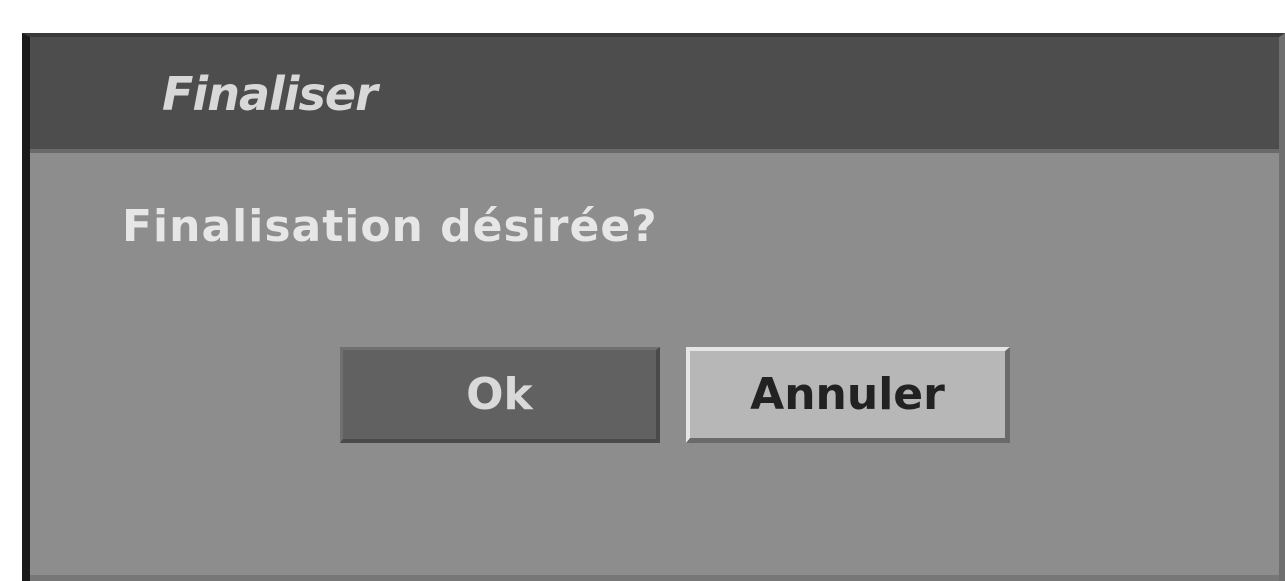 The image size is (1285, 581). What do you see at coordinates (390, 226) in the screenshot?
I see `dialog-message: Finalisation désirée?` at bounding box center [390, 226].